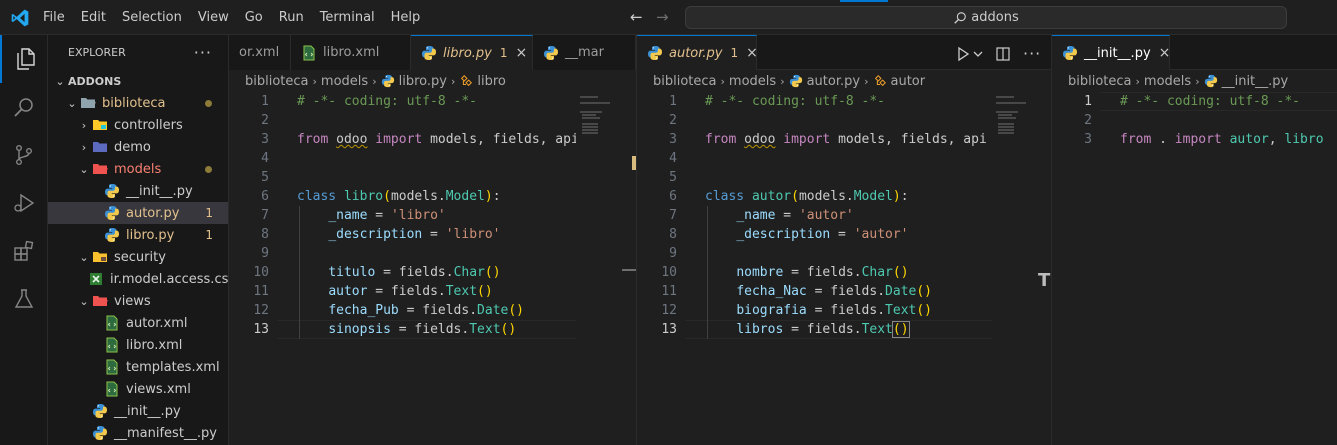  Describe the element at coordinates (846, 139) in the screenshot. I see `line-text: from odoo import models, fields, api` at that location.